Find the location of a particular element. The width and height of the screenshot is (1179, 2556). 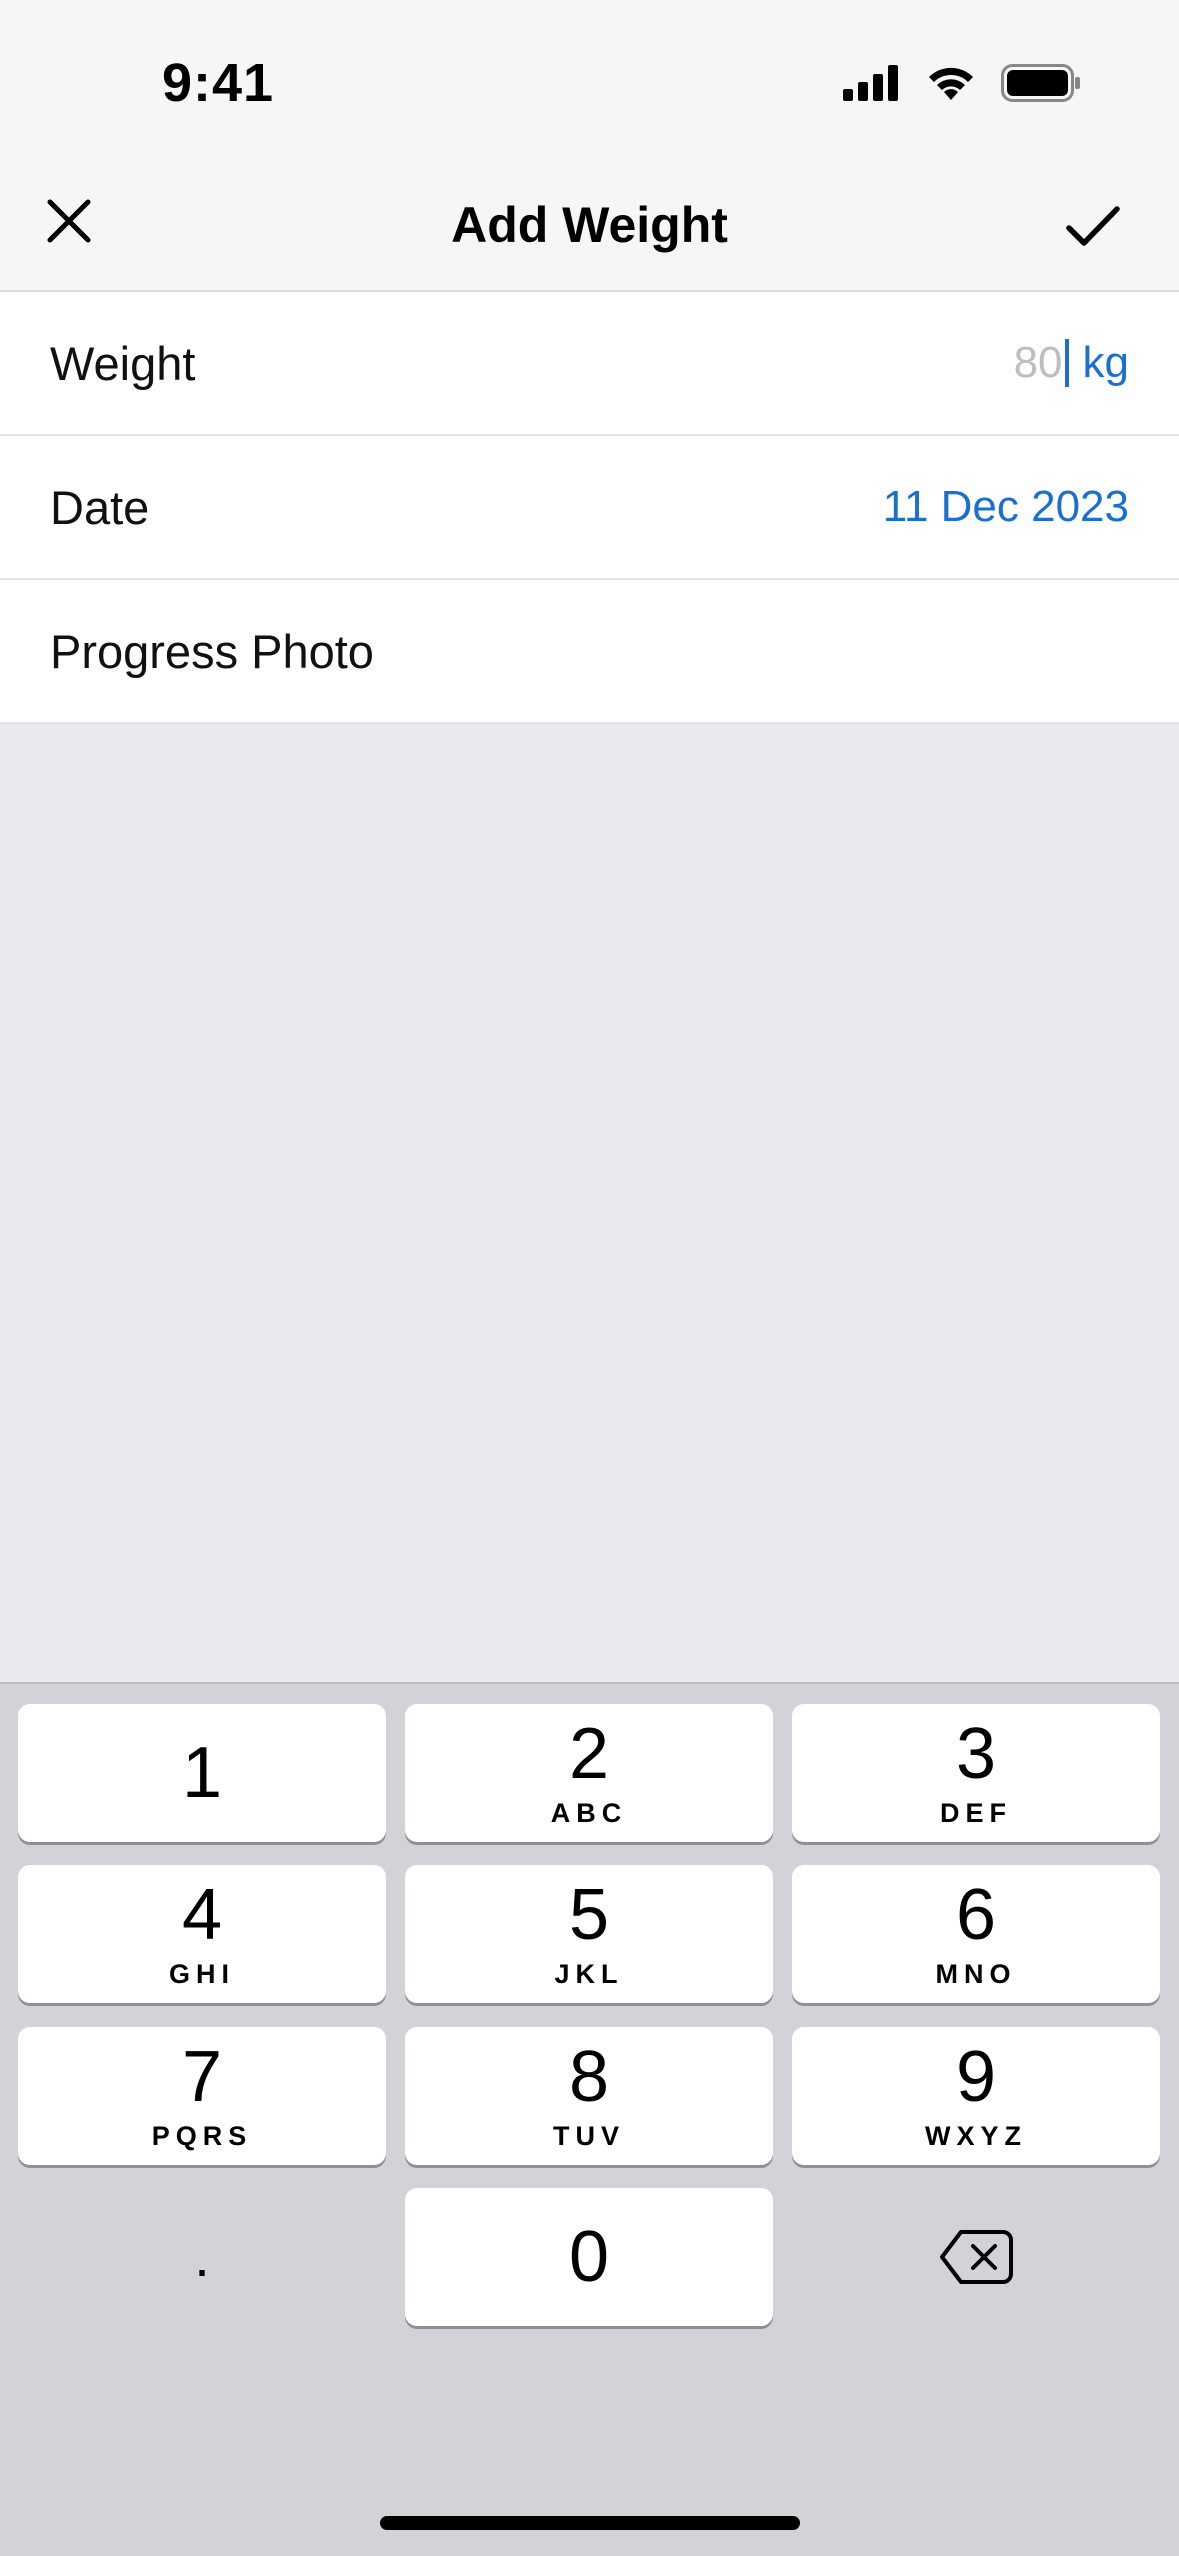

status-time: 9:41 is located at coordinates (218, 83).